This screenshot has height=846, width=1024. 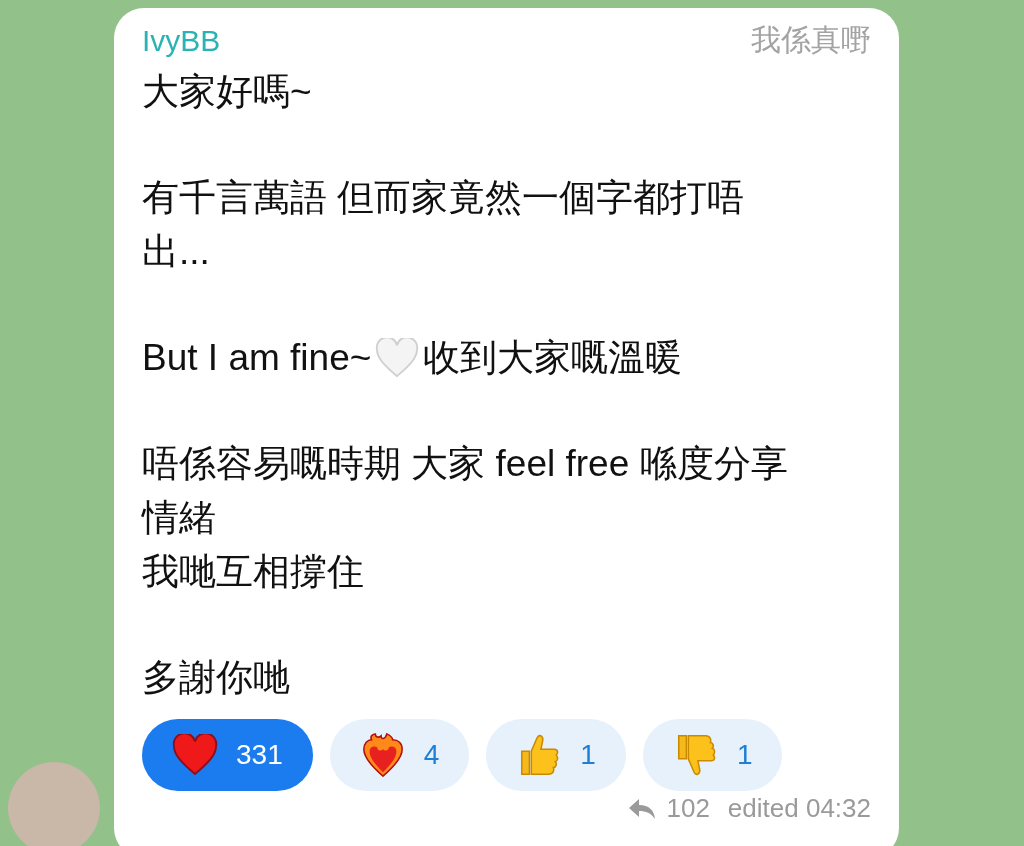 I want to click on message-text: 唔係容易嘅時期 大家 feel free 喺度分享 情緒 我哋互相撐住, so click(x=465, y=518).